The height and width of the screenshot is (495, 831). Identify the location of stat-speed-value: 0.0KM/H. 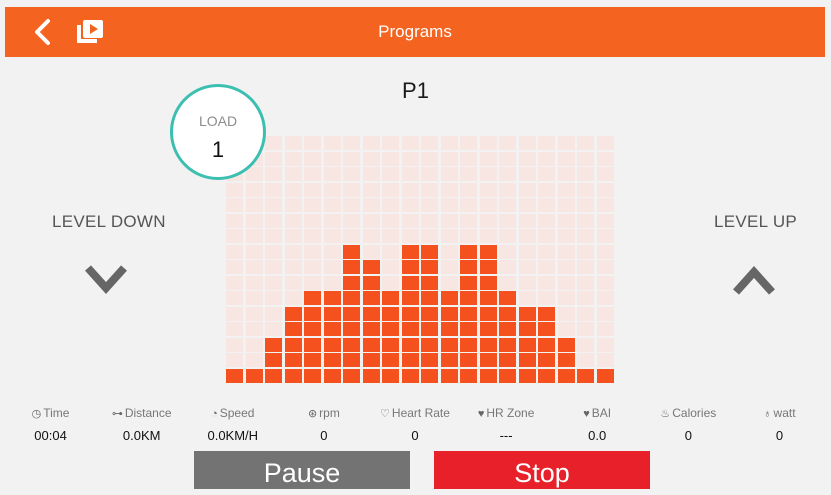
(233, 435).